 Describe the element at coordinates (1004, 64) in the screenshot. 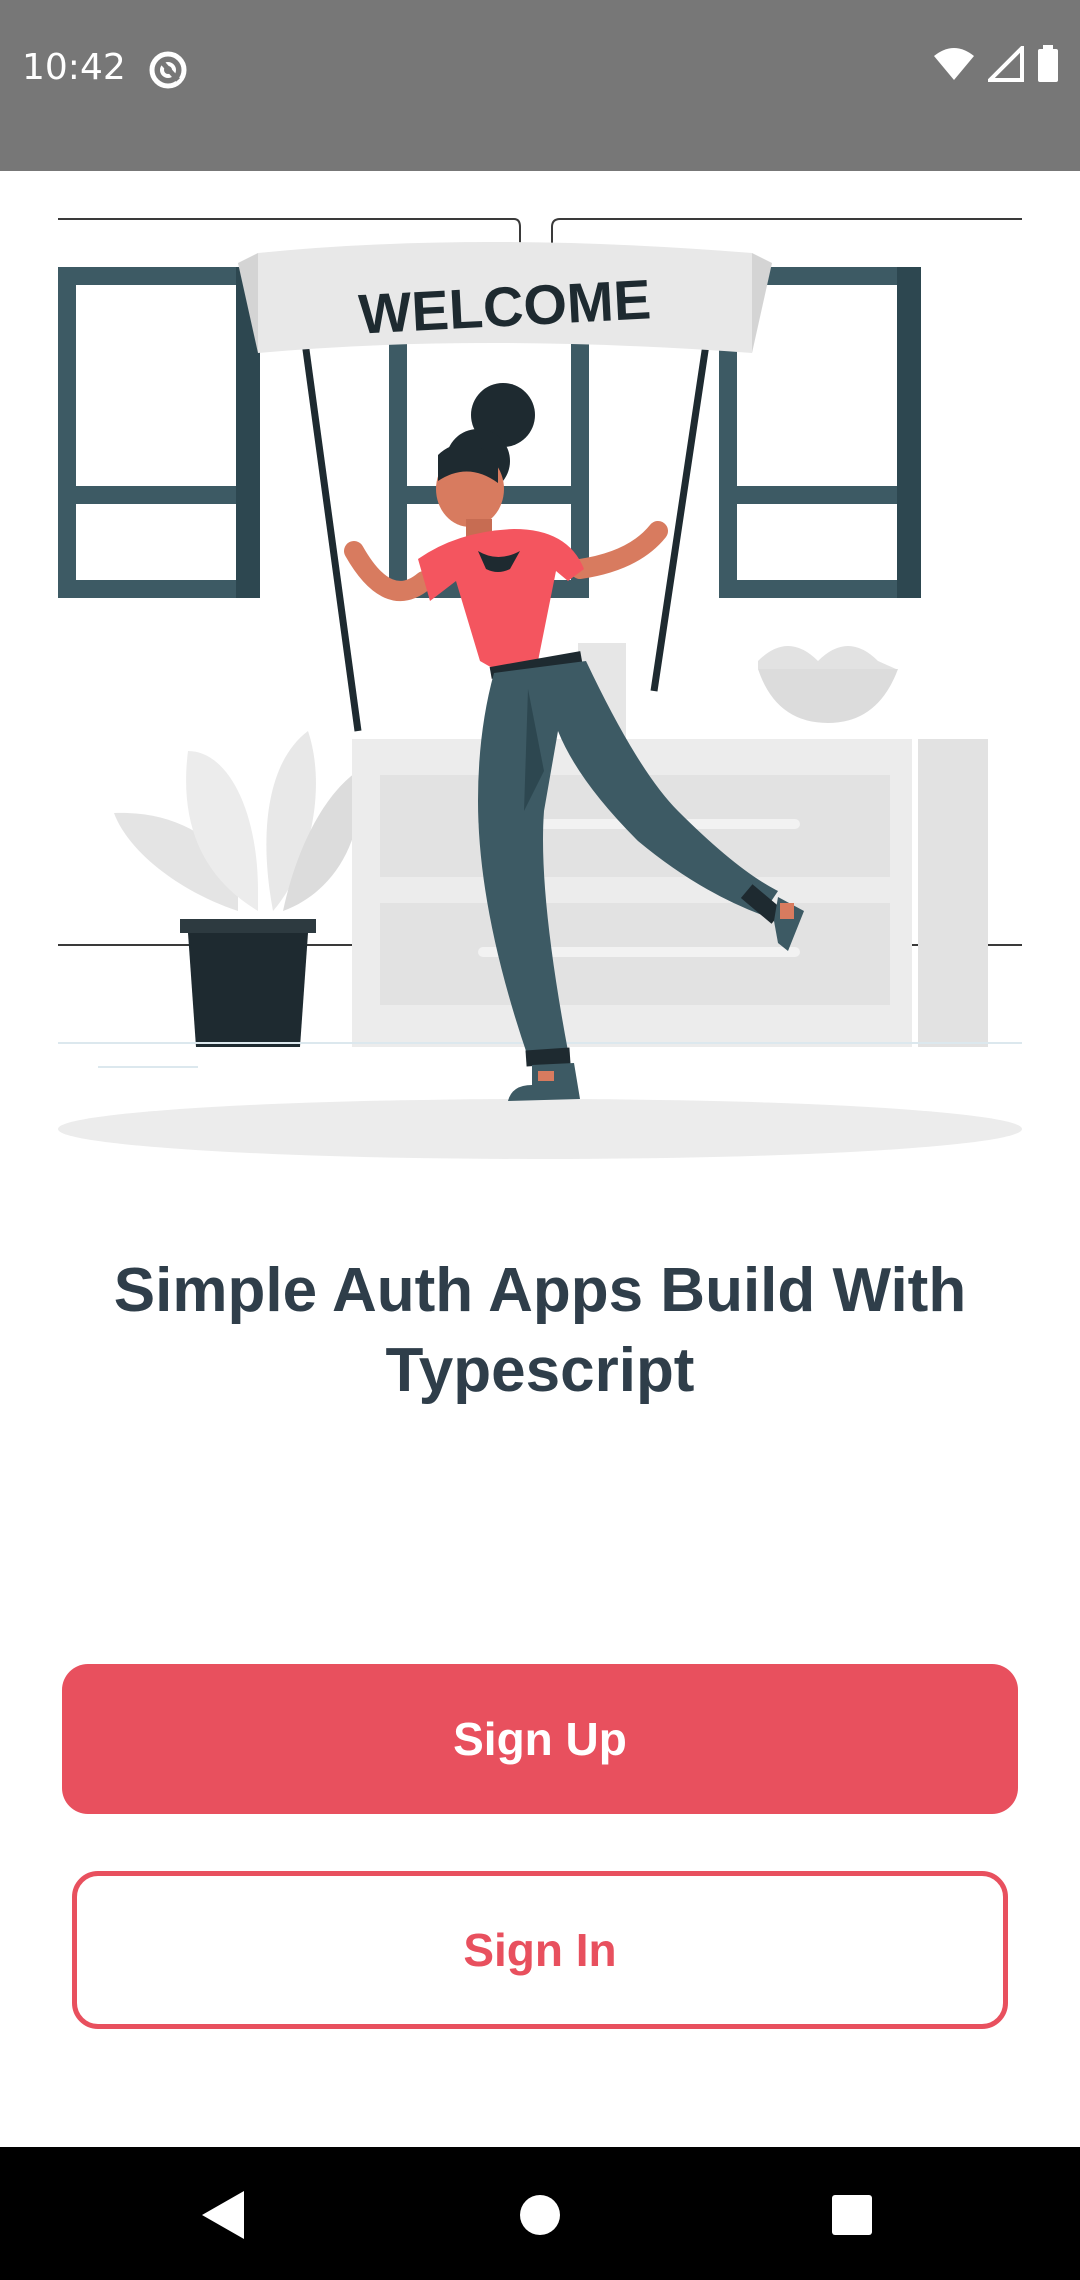

I see `signal-icon` at that location.